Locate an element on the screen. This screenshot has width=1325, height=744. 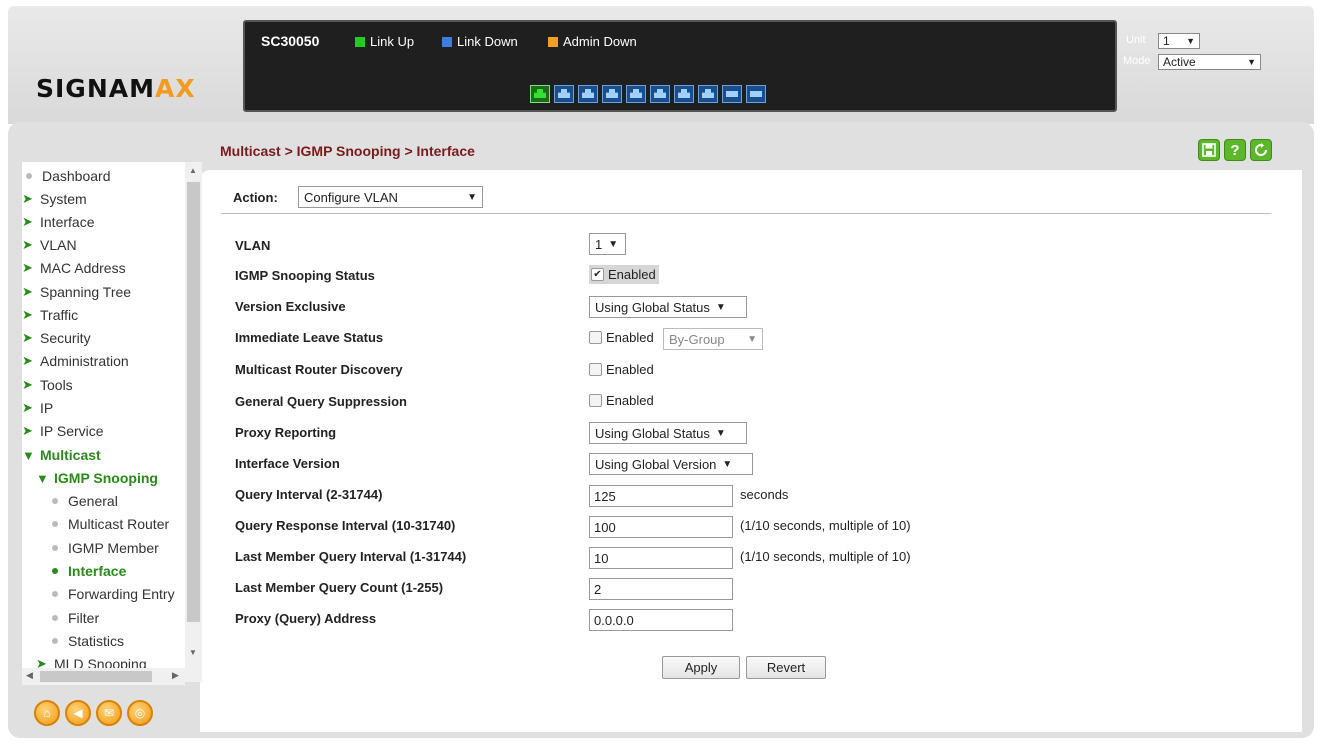
sidebar-item-multicast: ▼ Multicast is located at coordinates (61, 455).